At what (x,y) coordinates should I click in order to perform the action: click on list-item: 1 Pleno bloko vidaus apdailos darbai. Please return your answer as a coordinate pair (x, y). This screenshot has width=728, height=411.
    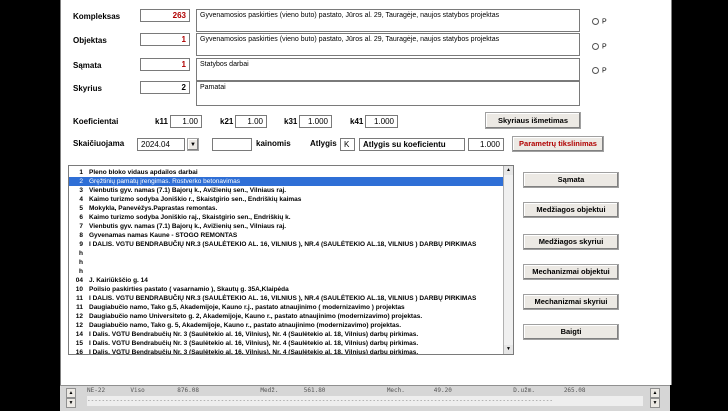
    Looking at the image, I should click on (287, 172).